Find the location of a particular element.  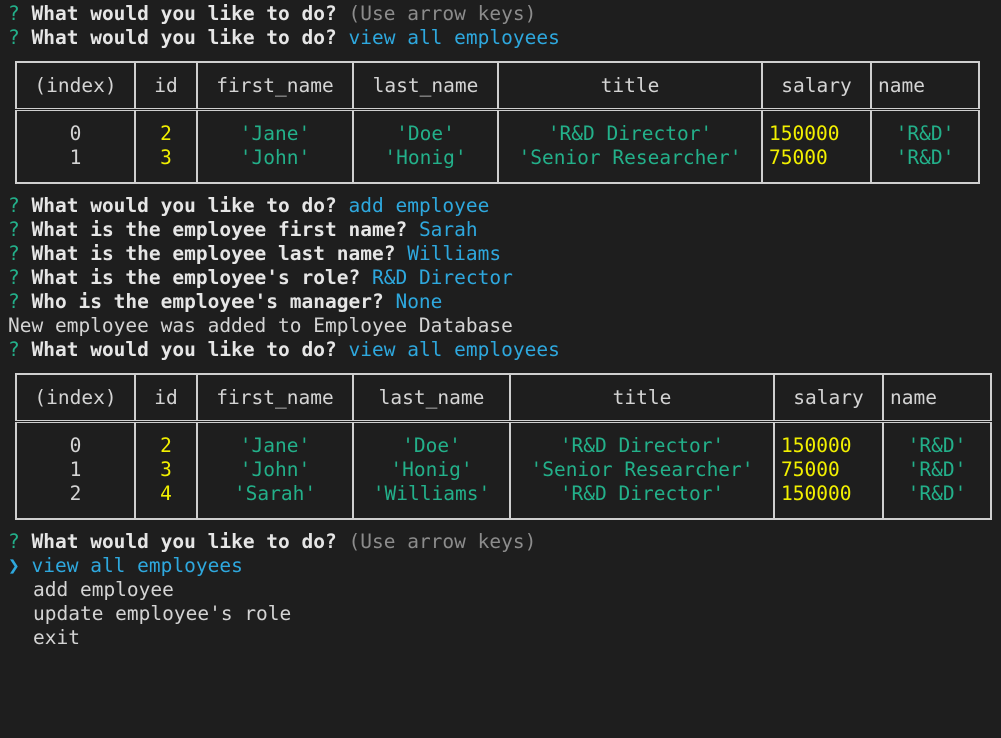

last-name-cells: 'Doe' 'Honig' 'Williams' is located at coordinates (431, 470).